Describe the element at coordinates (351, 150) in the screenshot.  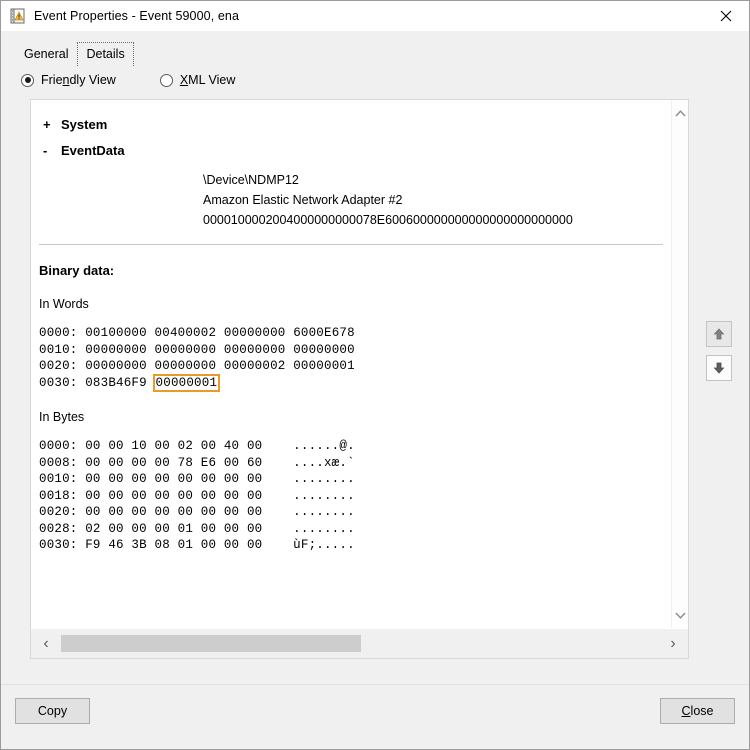
I see `tree-node-eventdata: - EventData` at that location.